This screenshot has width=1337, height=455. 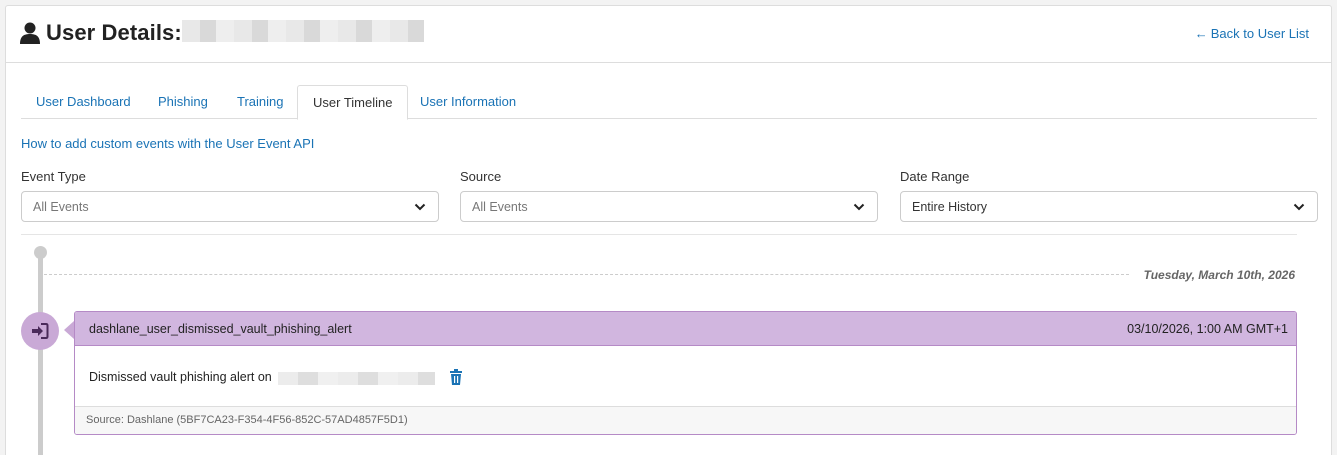 I want to click on back-to-user-list-link: ← Back to User List, so click(x=1252, y=33).